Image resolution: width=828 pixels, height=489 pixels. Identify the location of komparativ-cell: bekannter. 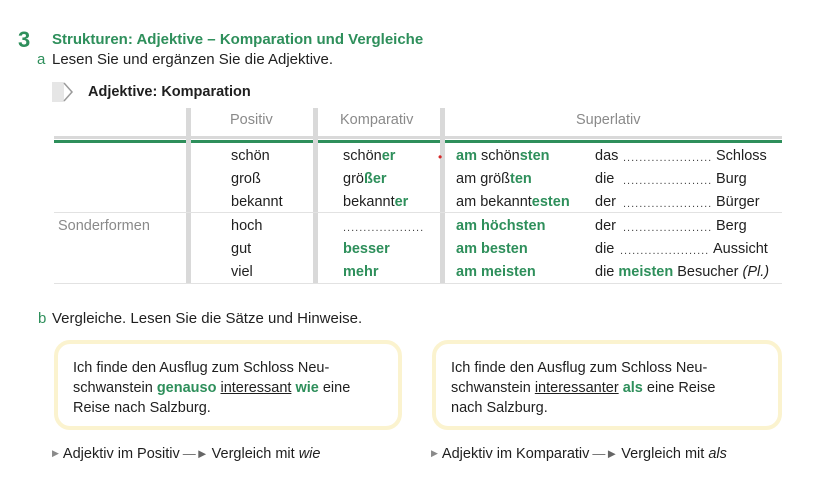
(376, 202).